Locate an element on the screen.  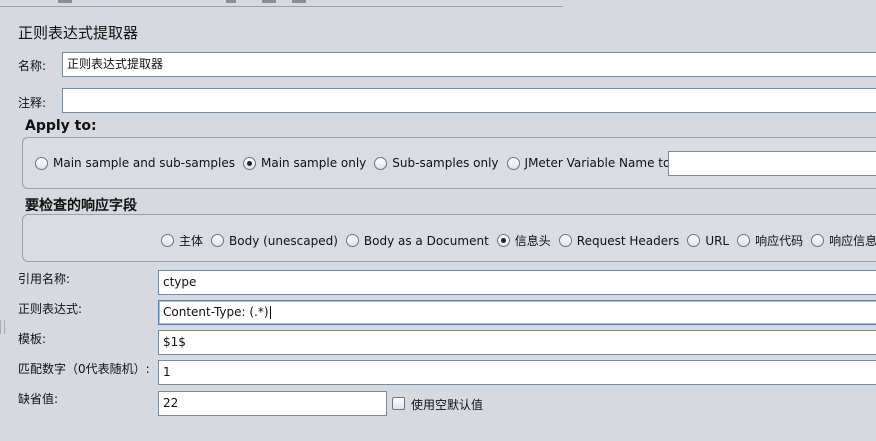
radio-request-headers is located at coordinates (565, 240).